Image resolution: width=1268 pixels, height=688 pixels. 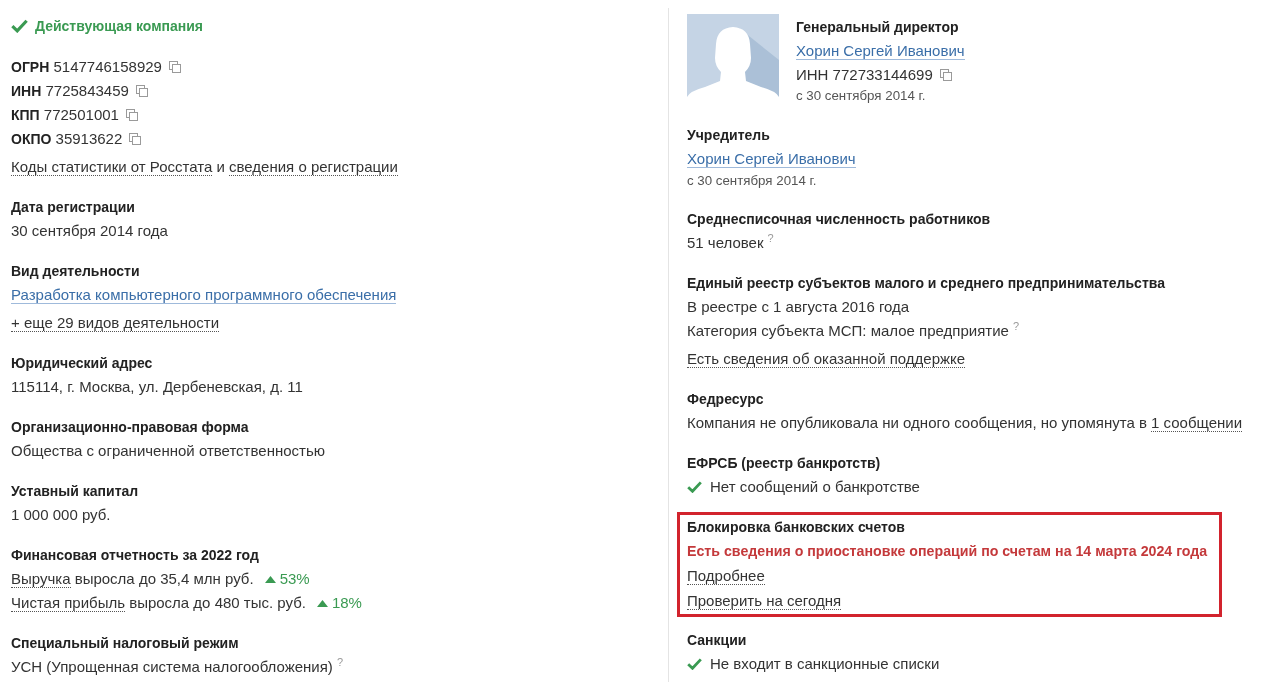 I want to click on section-heading: Финансовая отчетность за 2022 год, so click(x=135, y=555).